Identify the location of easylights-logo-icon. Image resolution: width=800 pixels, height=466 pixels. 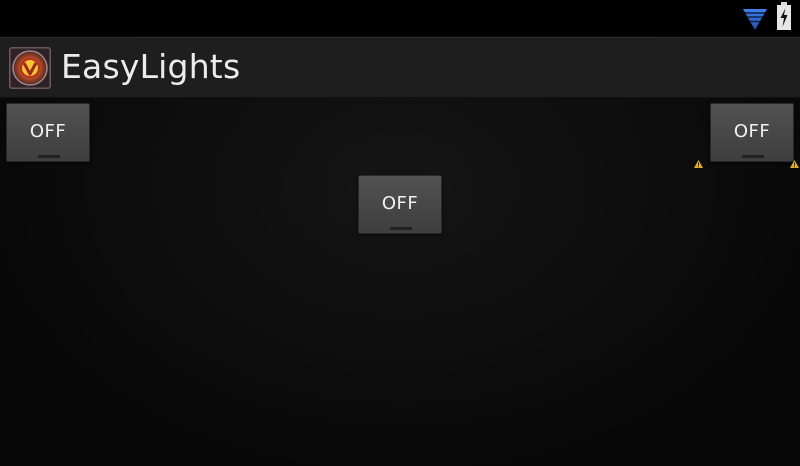
(30, 68).